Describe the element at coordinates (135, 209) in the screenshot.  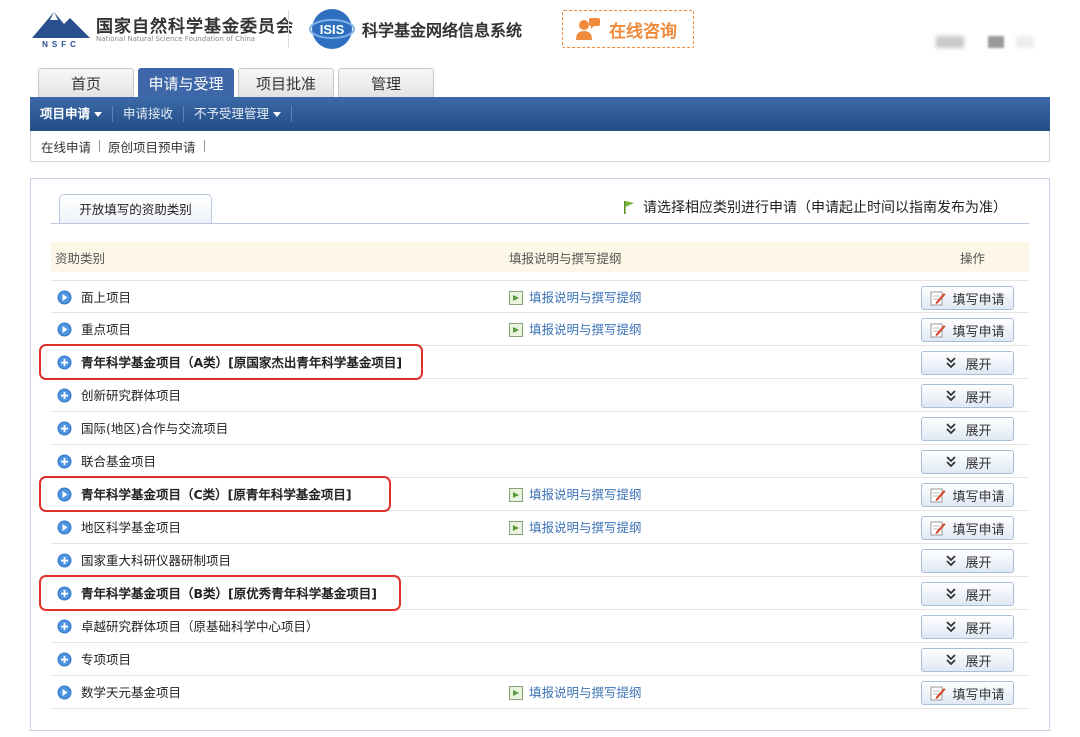
I see `tab-open-categories: 开放填写的资助类别` at that location.